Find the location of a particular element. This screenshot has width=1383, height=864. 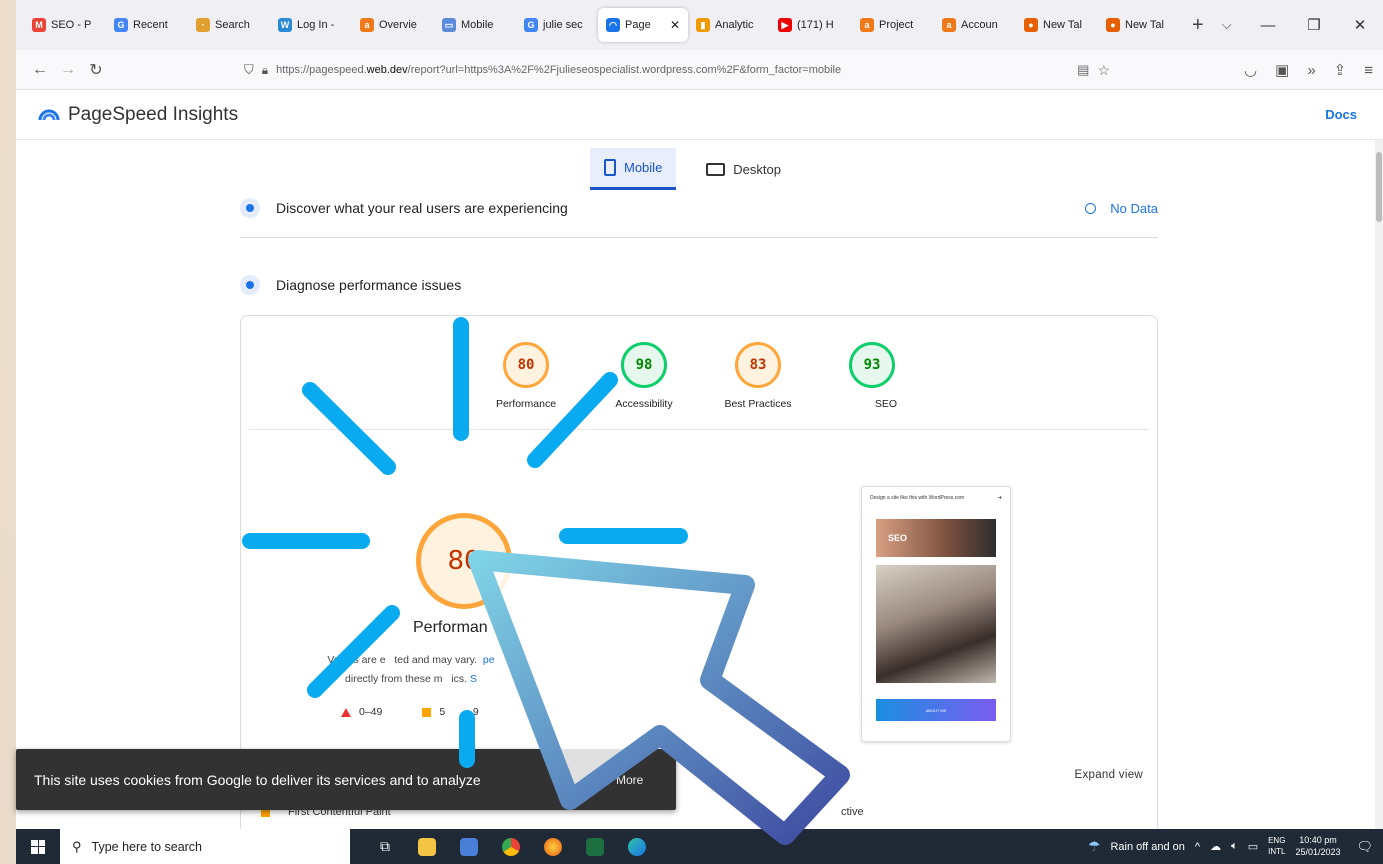

browser-tab: ▭ Mobile is located at coordinates (475, 25).